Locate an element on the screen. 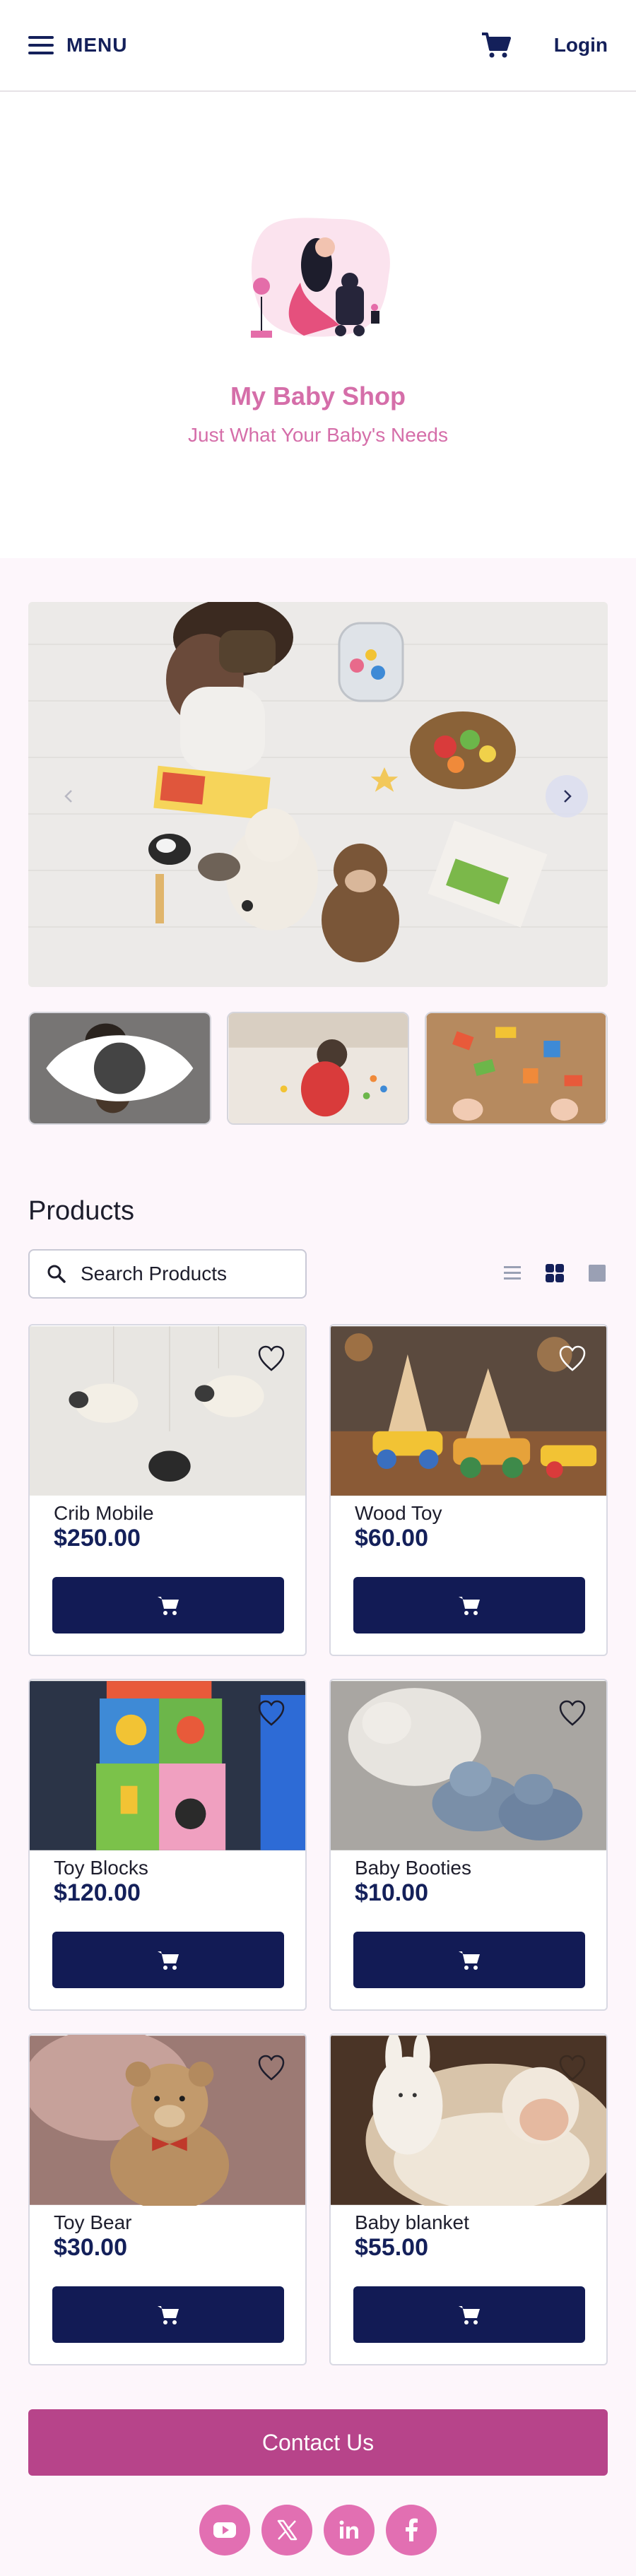 The width and height of the screenshot is (636, 2576). menu-button: MENU is located at coordinates (77, 45).